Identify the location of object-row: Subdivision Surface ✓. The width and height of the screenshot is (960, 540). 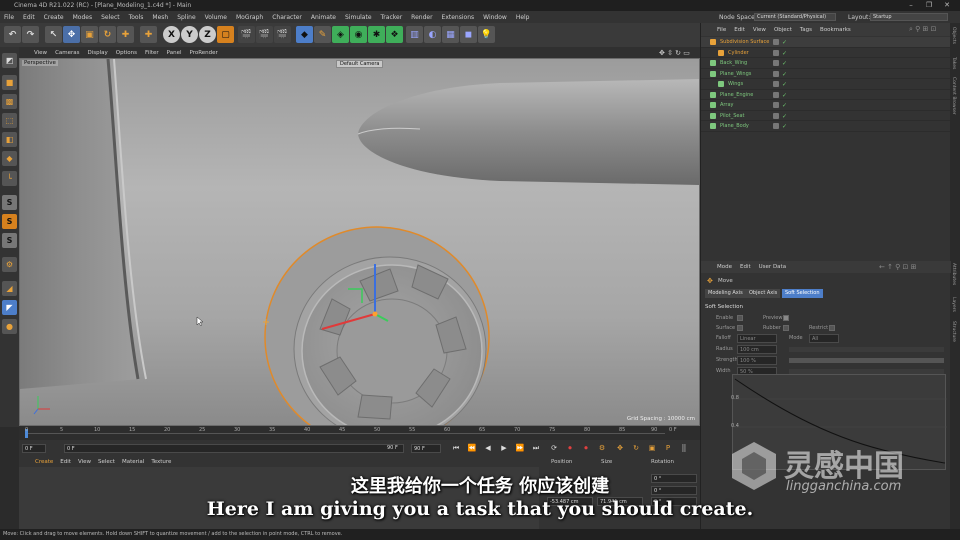
(826, 42).